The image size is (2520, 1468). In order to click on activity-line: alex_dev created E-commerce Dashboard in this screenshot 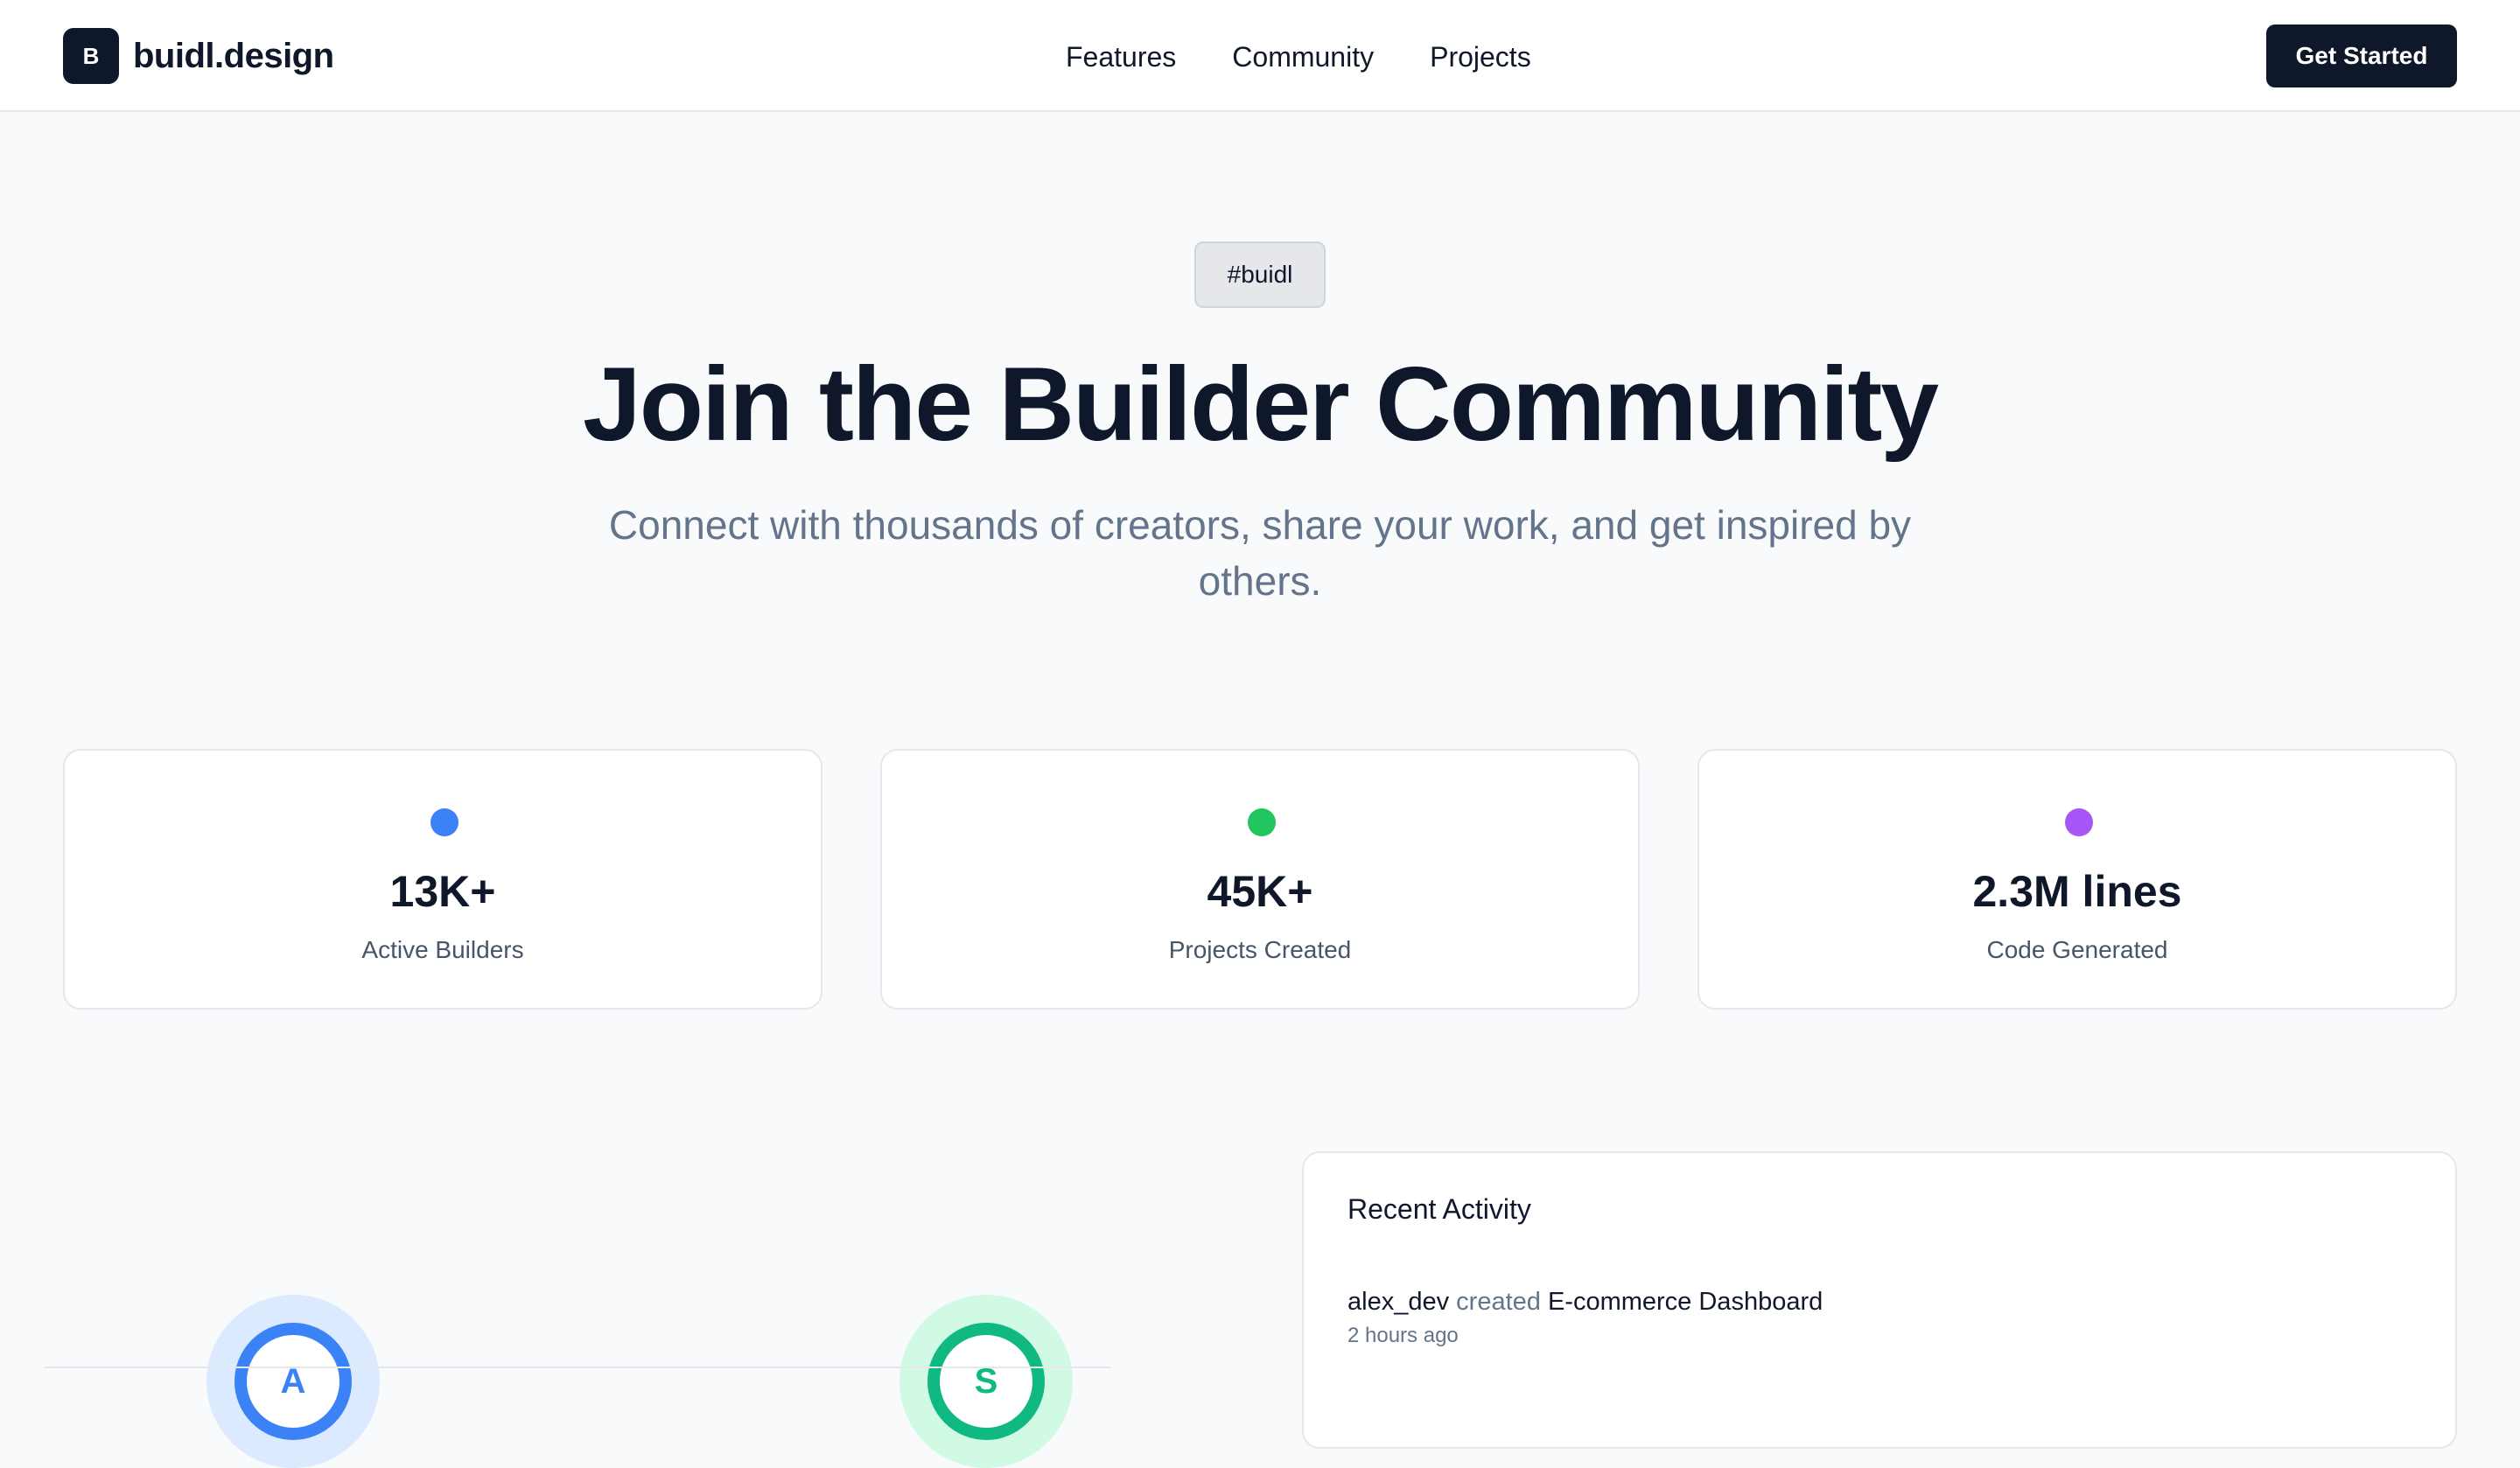, I will do `click(1881, 1302)`.